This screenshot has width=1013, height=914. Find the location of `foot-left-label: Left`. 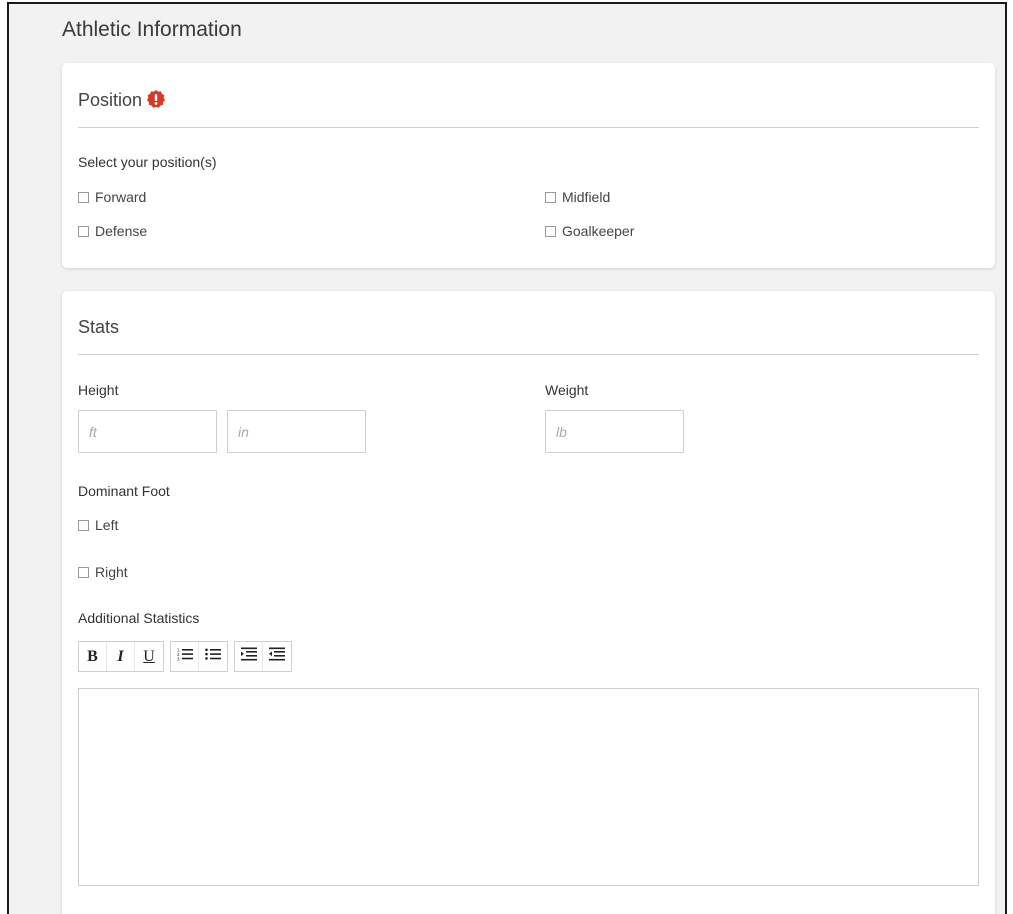

foot-left-label: Left is located at coordinates (107, 525).